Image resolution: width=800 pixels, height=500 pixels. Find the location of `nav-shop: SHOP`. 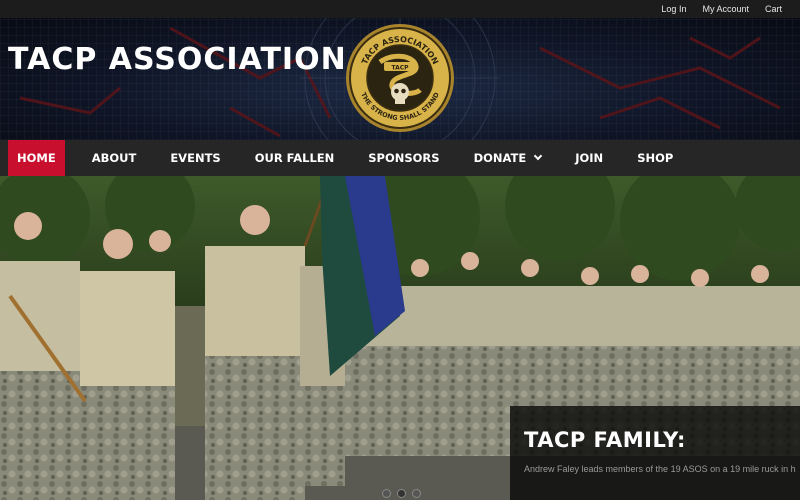

nav-shop: SHOP is located at coordinates (655, 158).